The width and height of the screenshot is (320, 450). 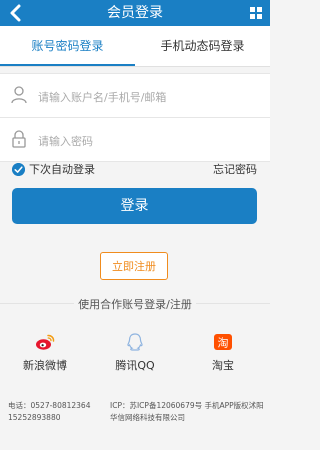 I want to click on svg-text: 淘, so click(x=223, y=343).